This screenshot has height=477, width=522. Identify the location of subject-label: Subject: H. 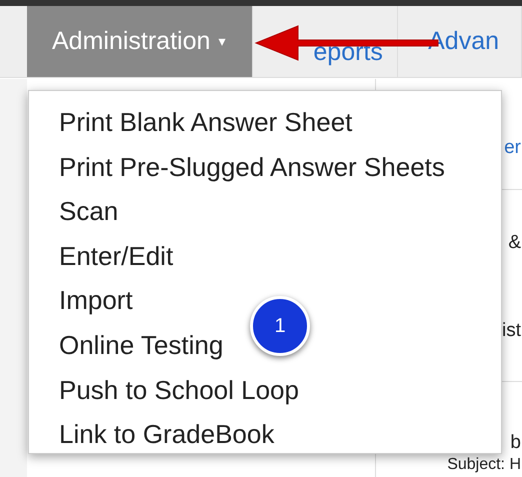
(484, 465).